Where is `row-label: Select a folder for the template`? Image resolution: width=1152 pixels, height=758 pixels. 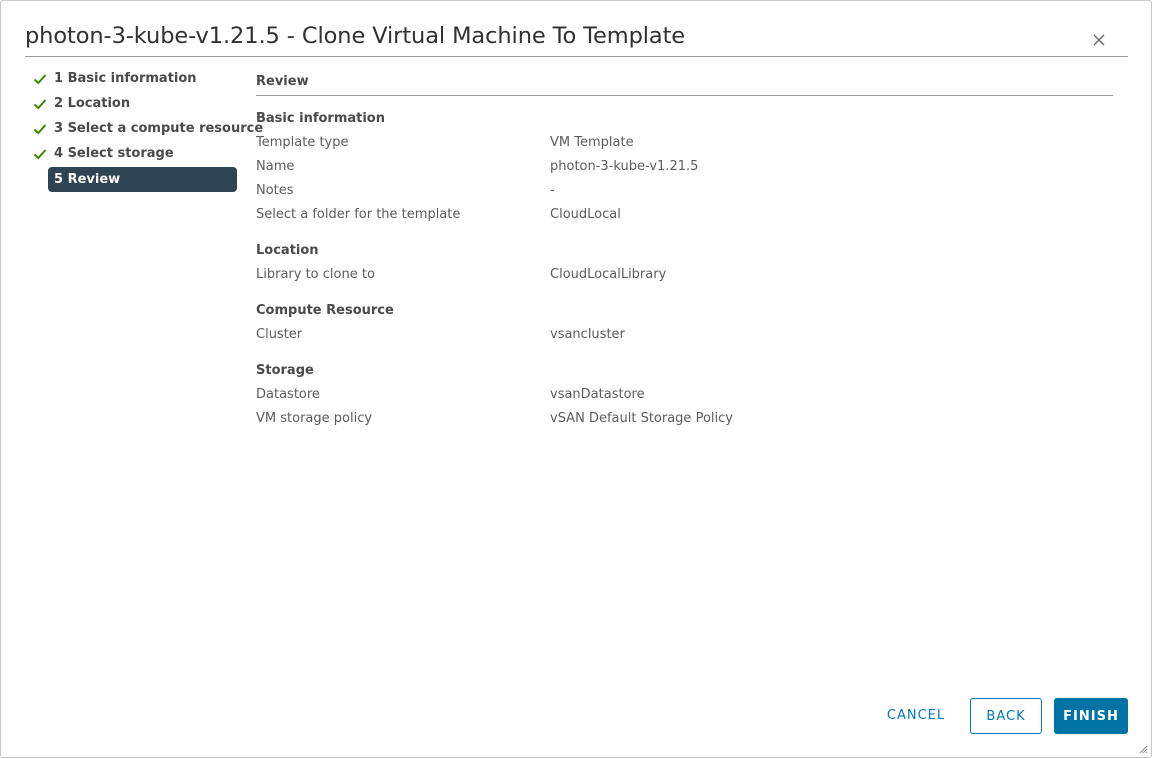 row-label: Select a folder for the template is located at coordinates (358, 214).